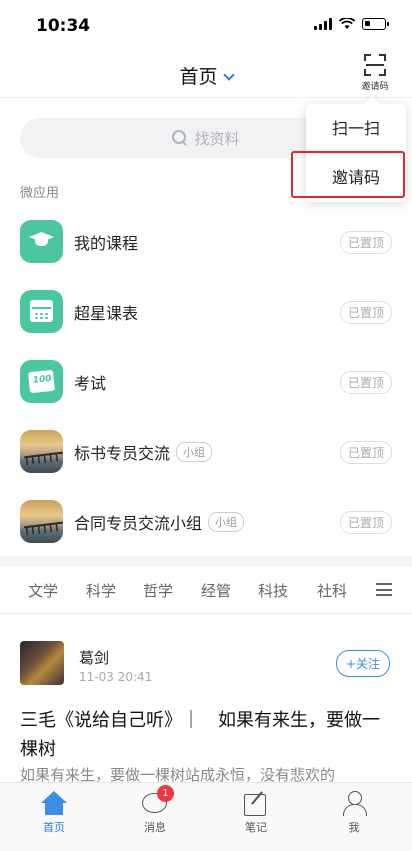 The height and width of the screenshot is (851, 412). Describe the element at coordinates (198, 77) in the screenshot. I see `page-title: 首页` at that location.